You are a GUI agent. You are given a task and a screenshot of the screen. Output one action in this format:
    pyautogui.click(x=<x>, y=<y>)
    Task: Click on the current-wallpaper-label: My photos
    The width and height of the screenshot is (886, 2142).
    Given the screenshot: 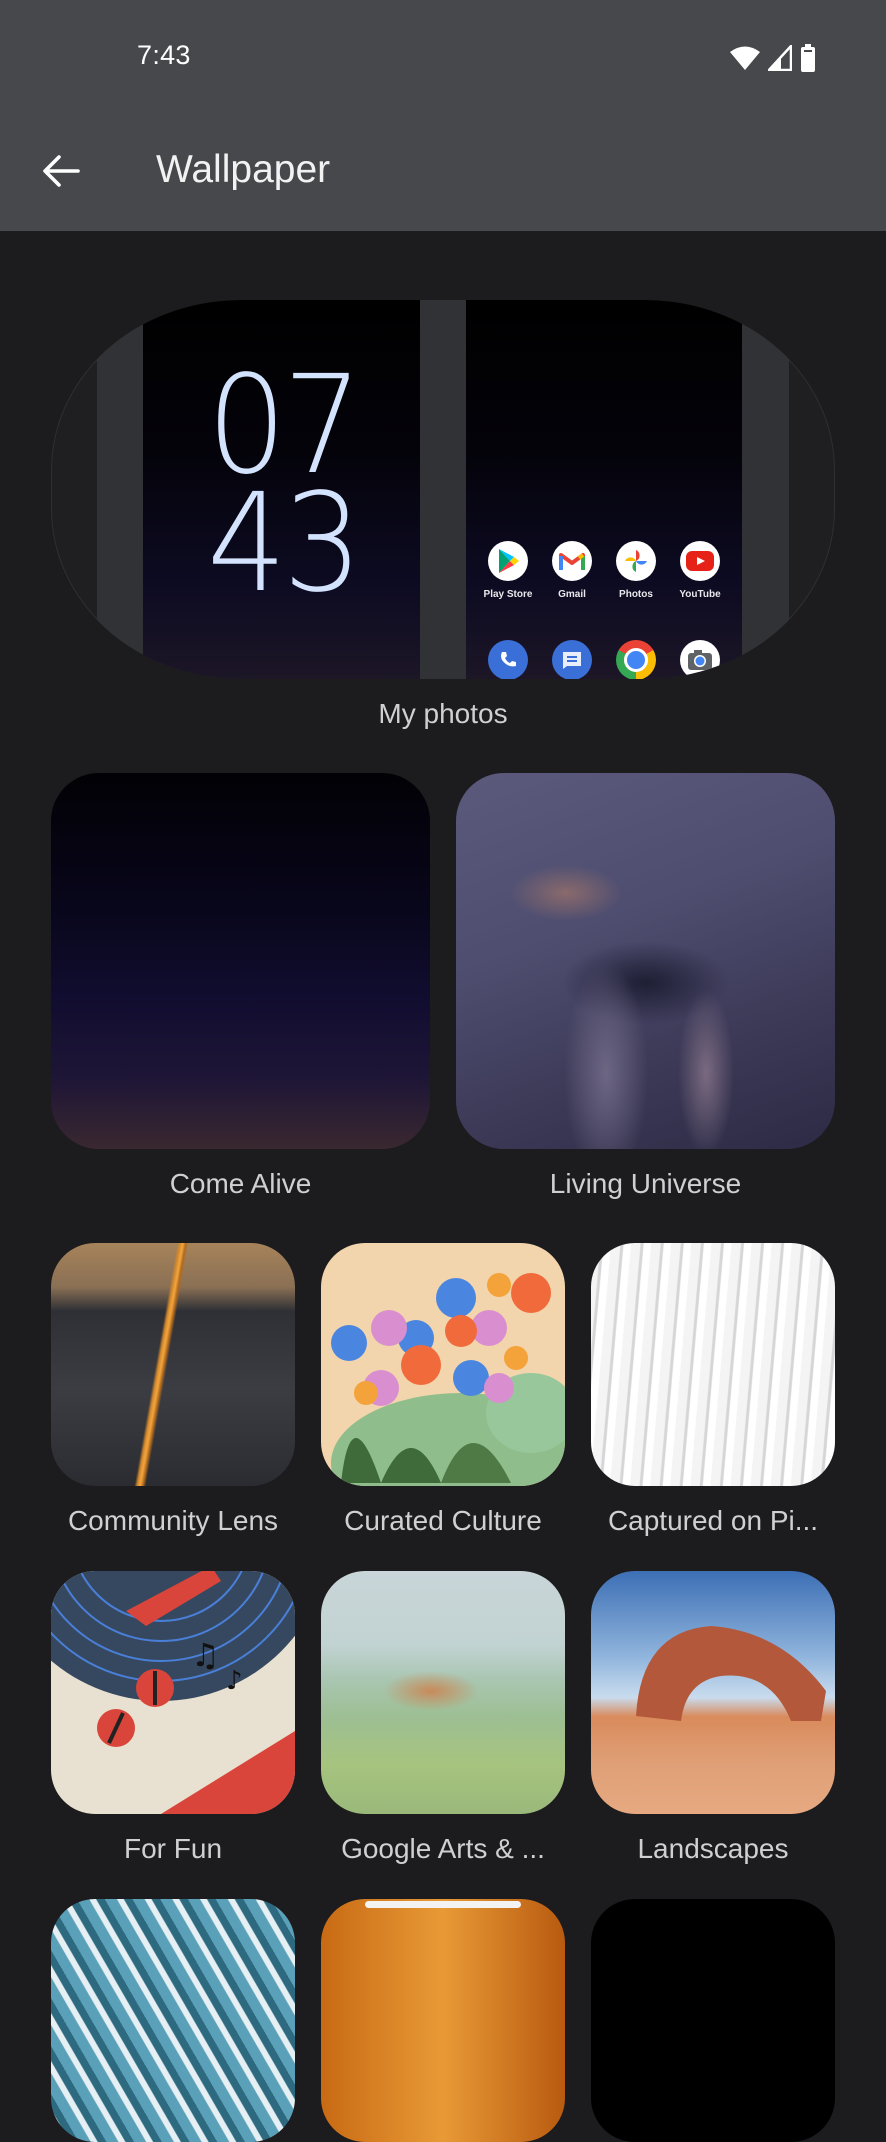 What is the action you would take?
    pyautogui.click(x=443, y=713)
    